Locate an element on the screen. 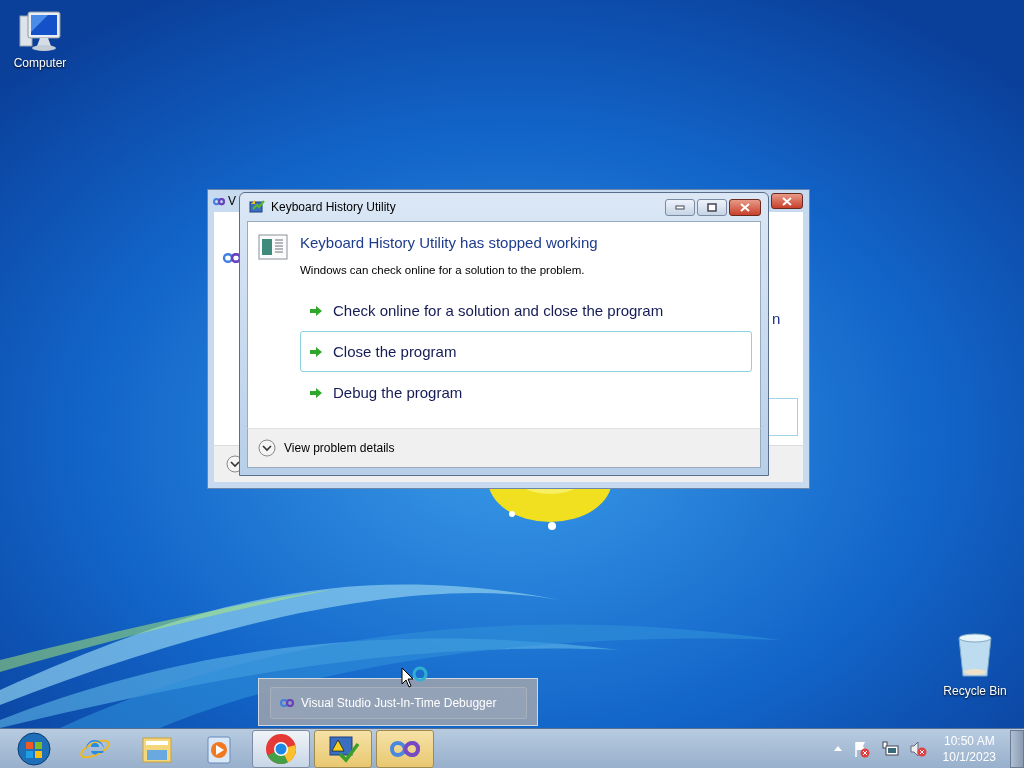 This screenshot has width=1024, height=768. desktop-icon-label: Recycle Bin is located at coordinates (975, 691).